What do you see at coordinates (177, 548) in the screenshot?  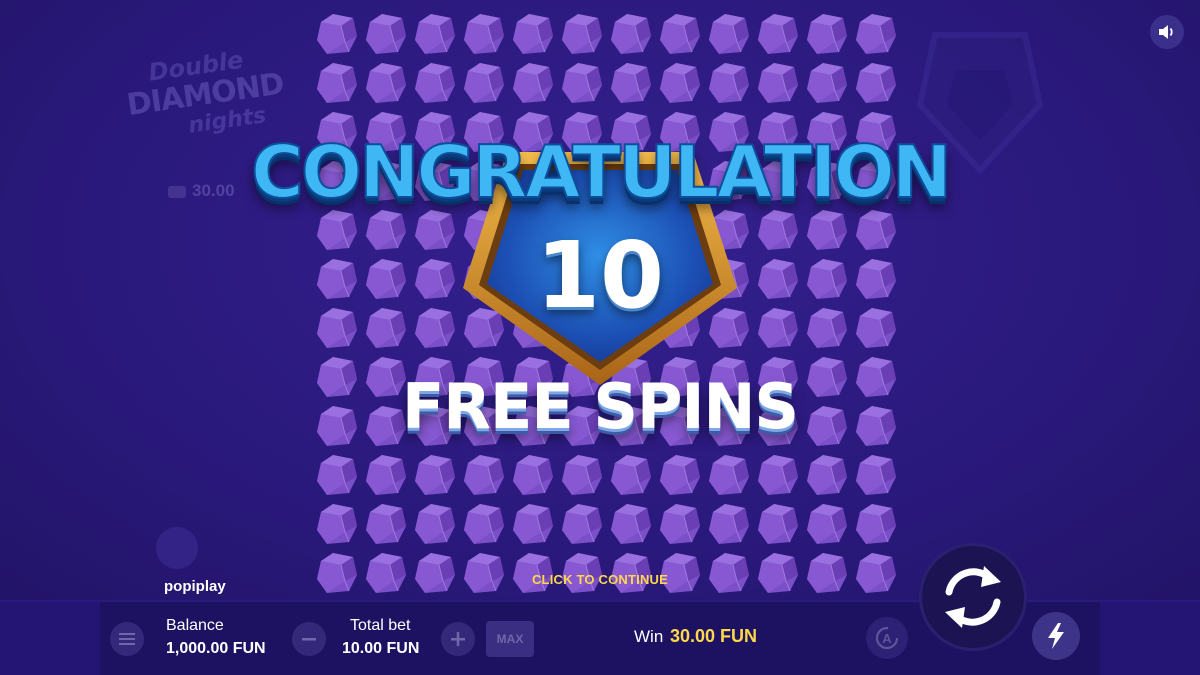 I see `buy-feature-button` at bounding box center [177, 548].